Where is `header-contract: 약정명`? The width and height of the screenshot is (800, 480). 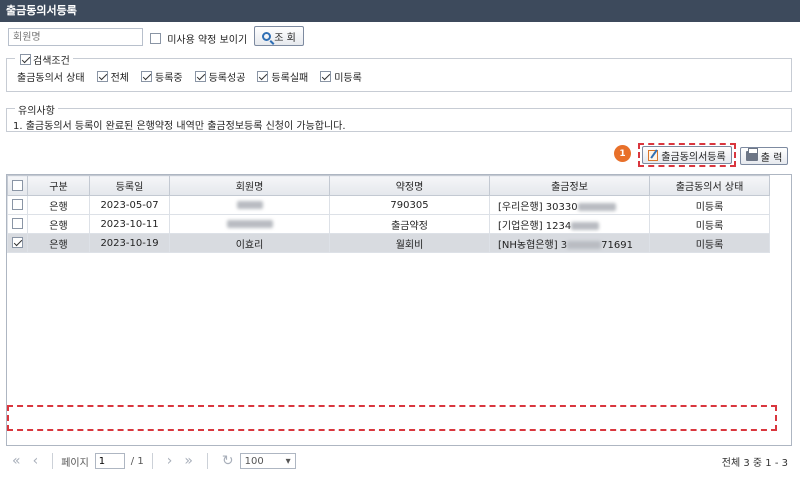 header-contract: 약정명 is located at coordinates (409, 185).